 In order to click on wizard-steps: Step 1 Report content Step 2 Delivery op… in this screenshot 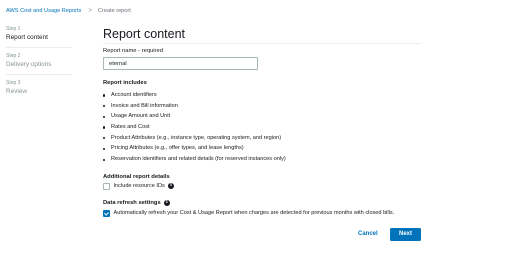, I will do `click(39, 66)`.